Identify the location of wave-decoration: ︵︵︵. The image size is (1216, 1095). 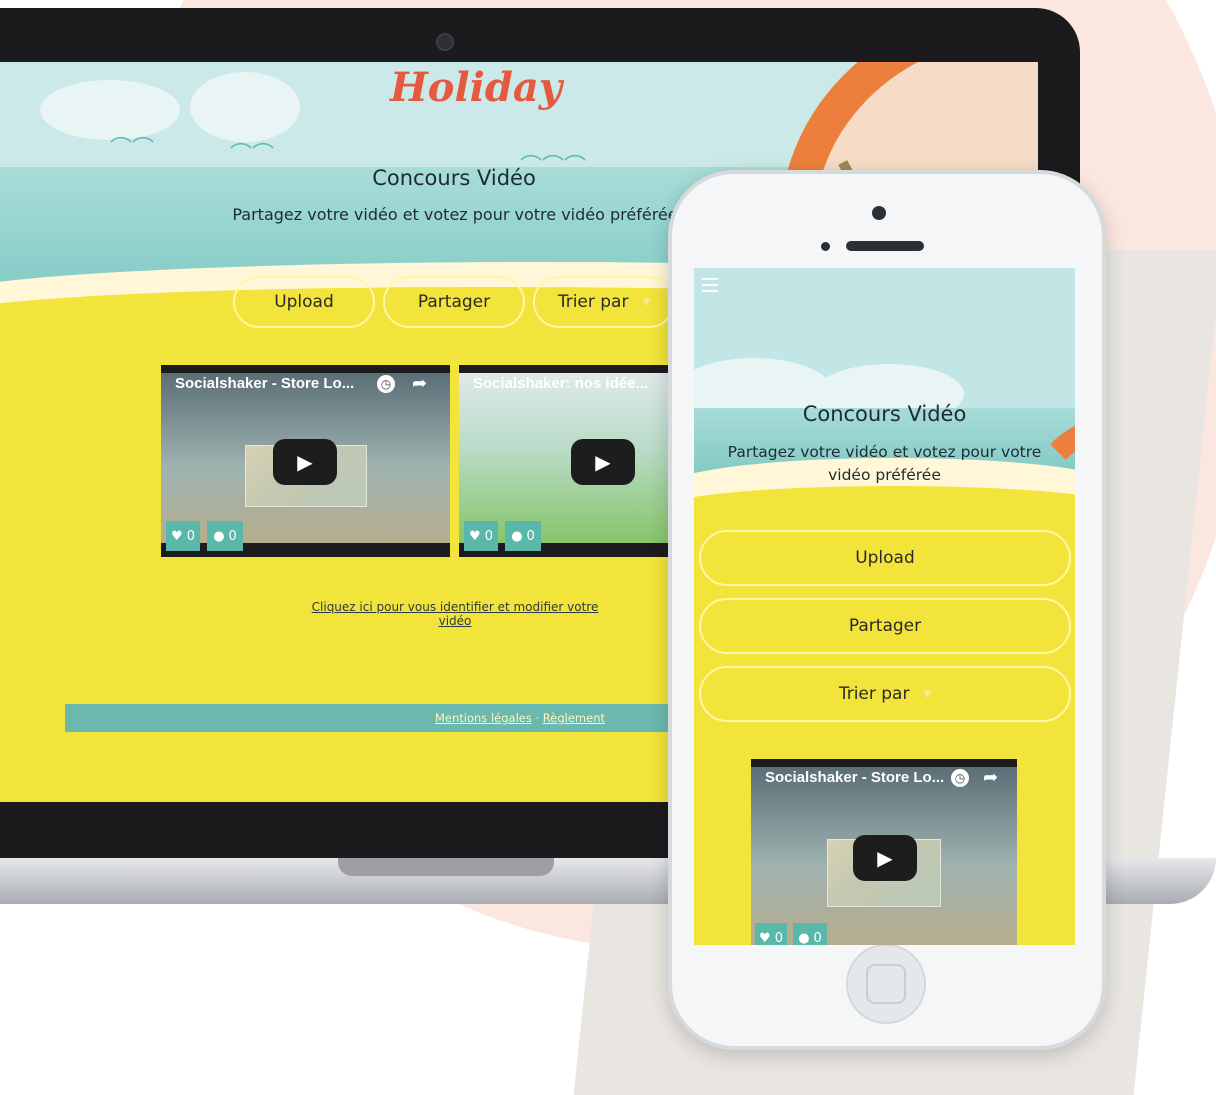
(553, 152).